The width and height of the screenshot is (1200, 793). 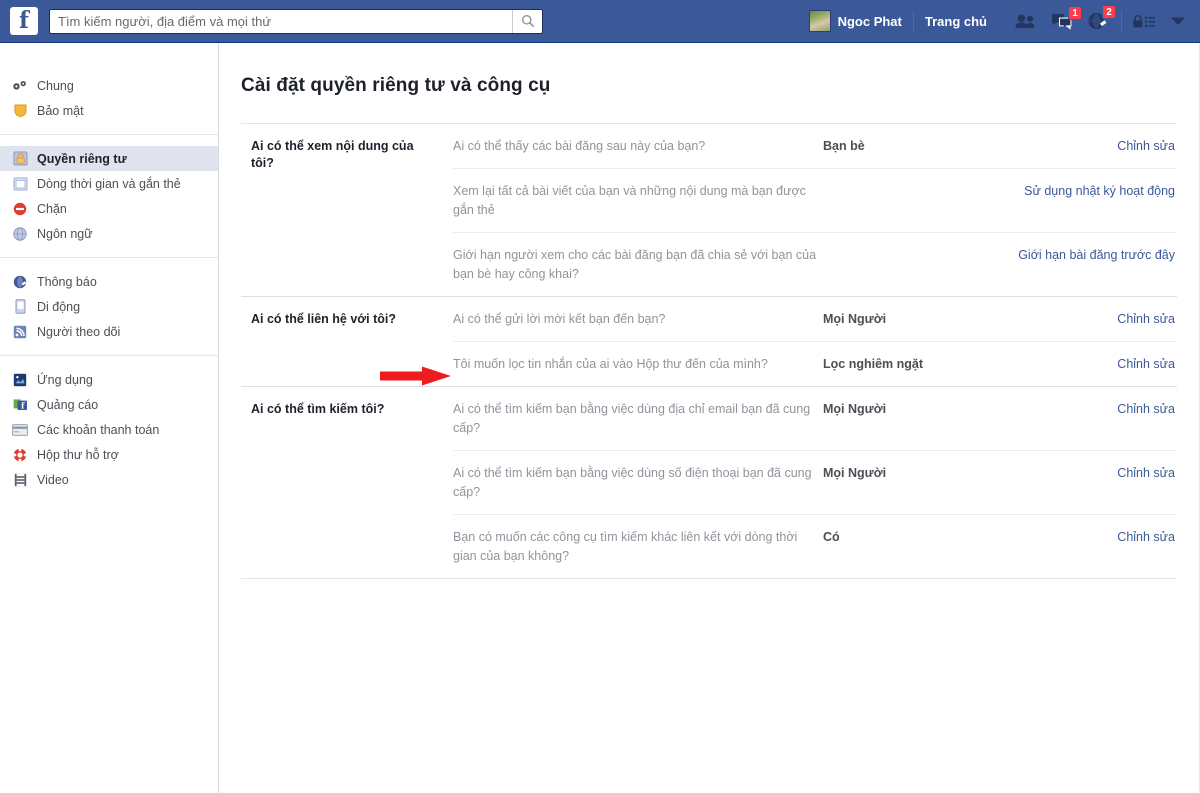 What do you see at coordinates (78, 454) in the screenshot?
I see `sidebar-item-label: Hộp thư hỗ trợ` at bounding box center [78, 454].